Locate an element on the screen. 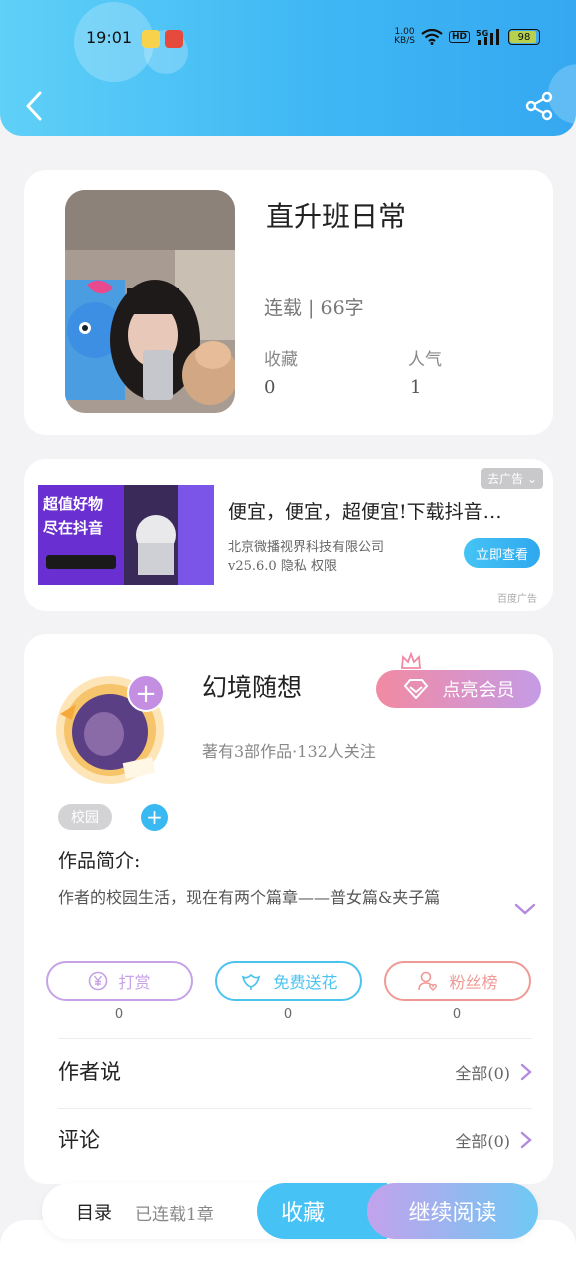  net-speed: 1.00 KB/S is located at coordinates (404, 37).